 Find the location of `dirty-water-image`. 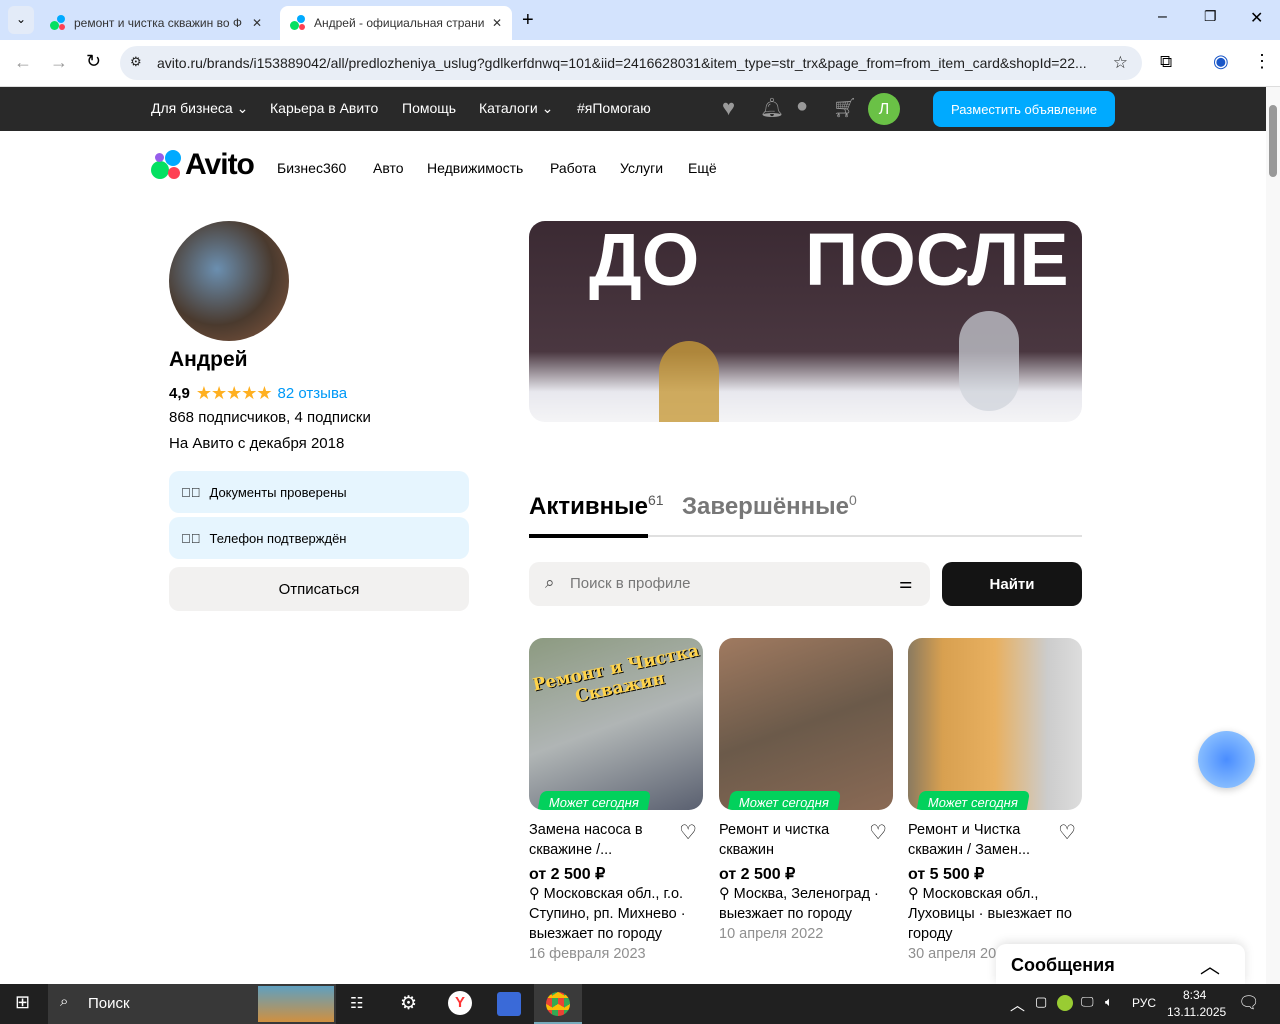

dirty-water-image is located at coordinates (689, 381).